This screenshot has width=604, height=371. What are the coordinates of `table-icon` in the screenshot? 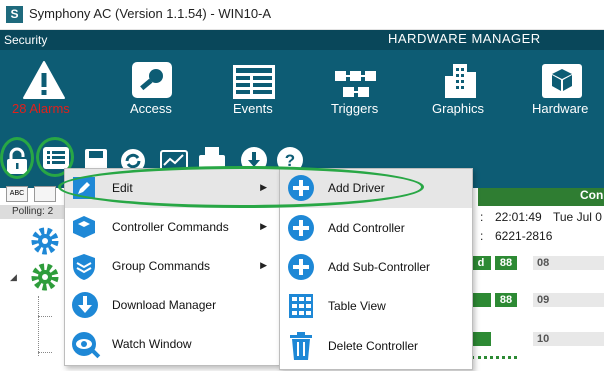 It's located at (301, 308).